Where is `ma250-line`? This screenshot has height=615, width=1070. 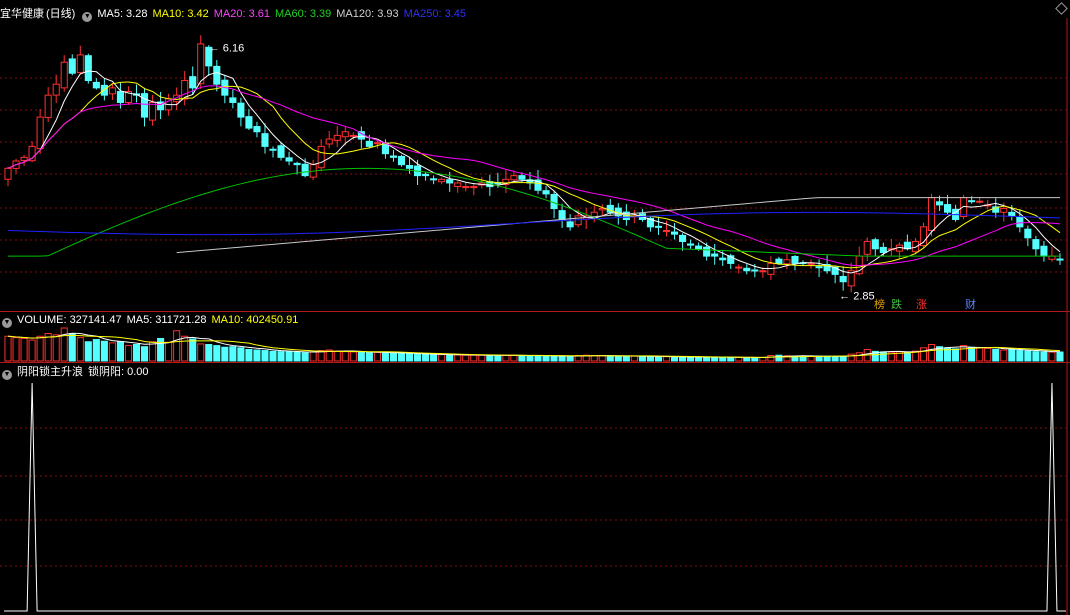
ma250-line is located at coordinates (534, 223).